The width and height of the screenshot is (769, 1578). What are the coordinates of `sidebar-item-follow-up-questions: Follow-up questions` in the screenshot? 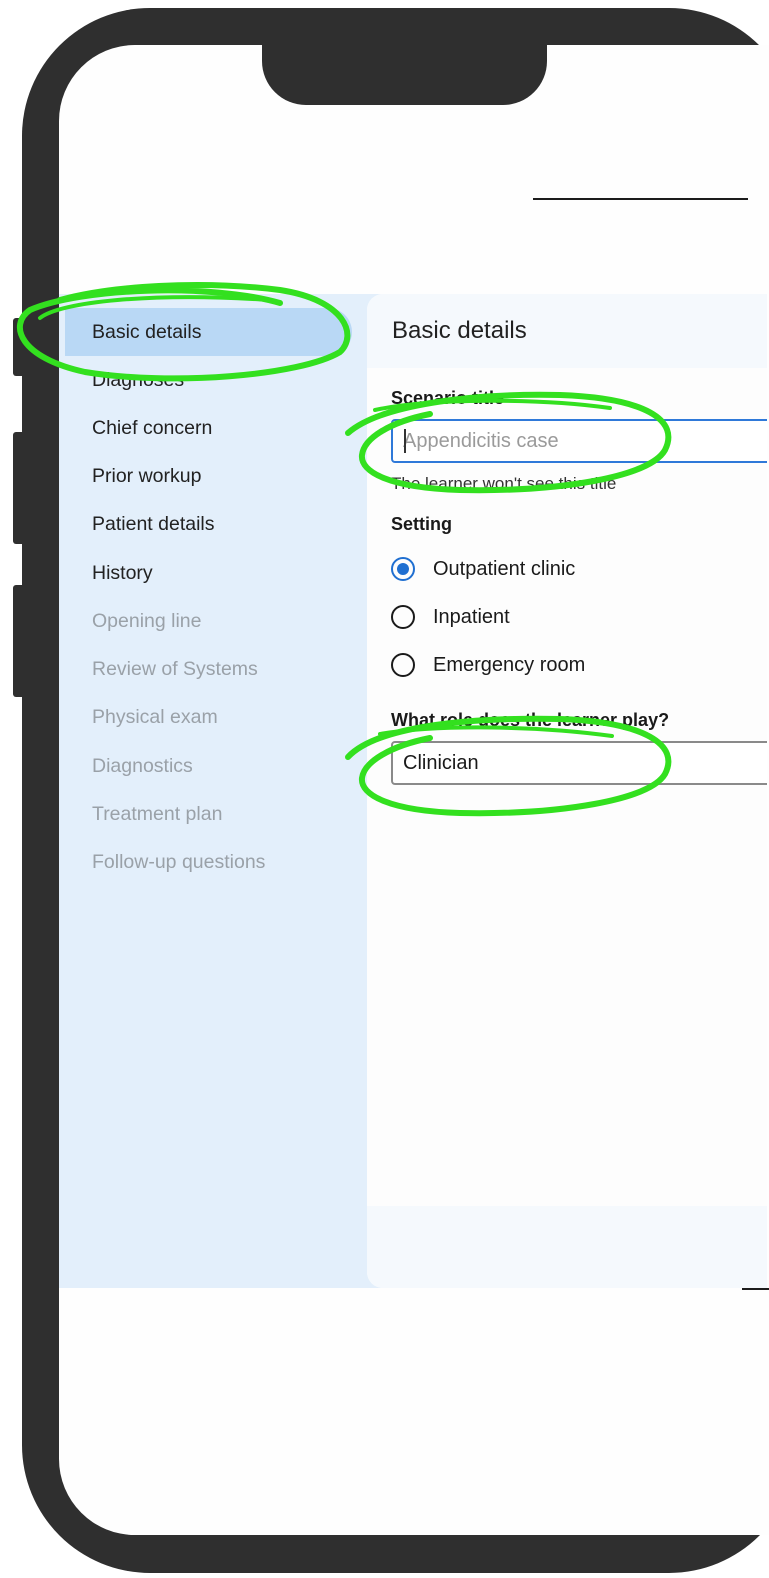 It's located at (179, 862).